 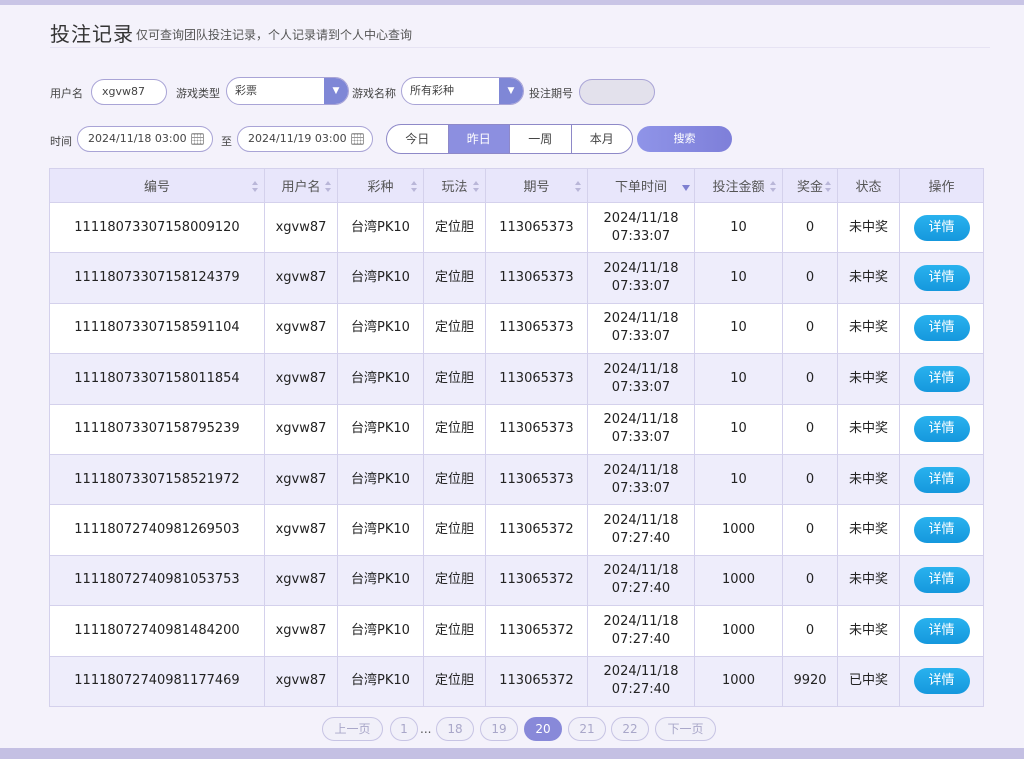 I want to click on quick-range-group: 今日 昨日 一周 本月, so click(x=509, y=139).